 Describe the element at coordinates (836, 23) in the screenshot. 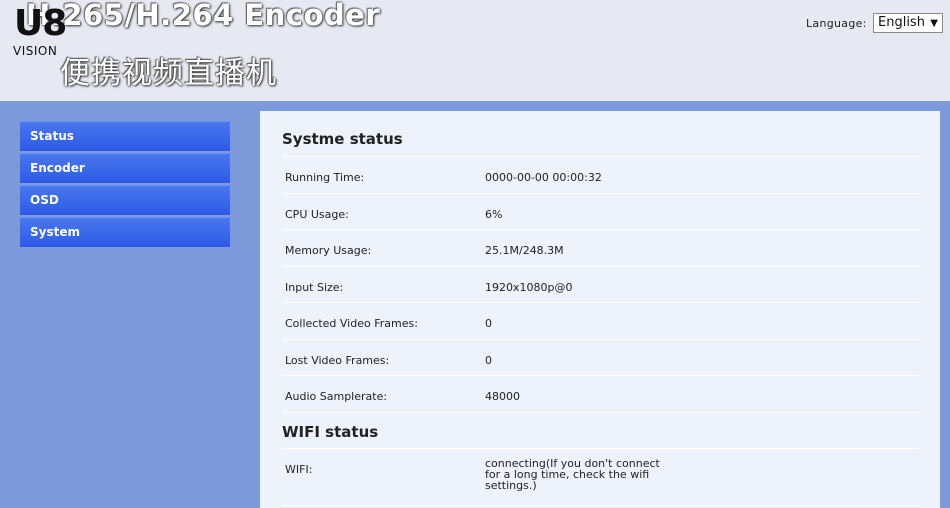

I see `language-label: Language:` at that location.